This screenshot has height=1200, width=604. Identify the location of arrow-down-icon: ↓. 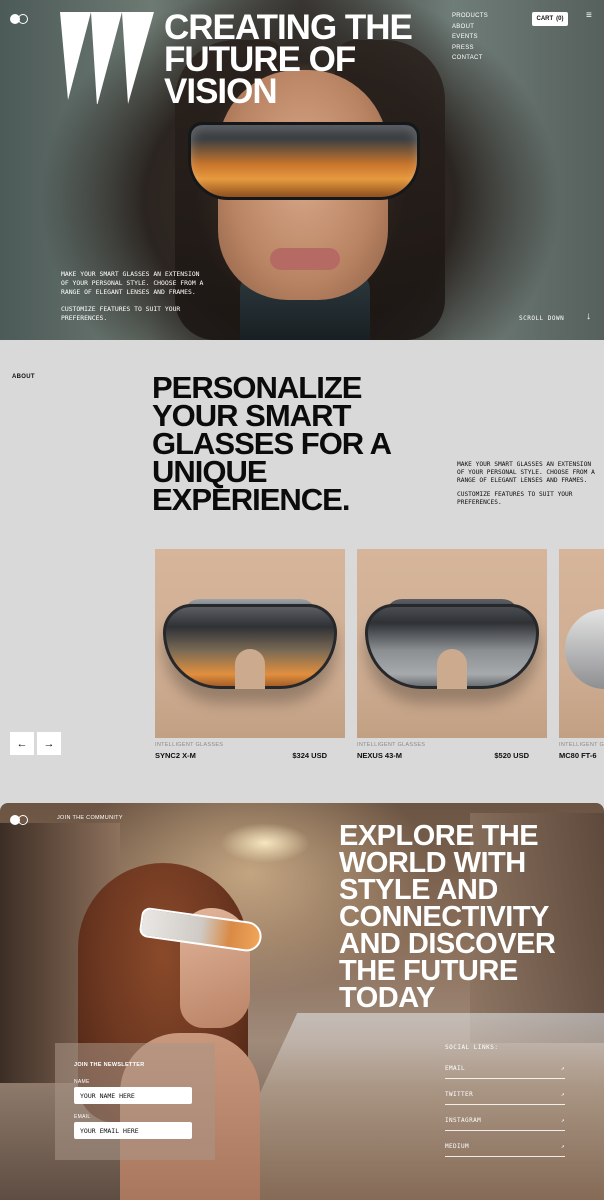
(588, 316).